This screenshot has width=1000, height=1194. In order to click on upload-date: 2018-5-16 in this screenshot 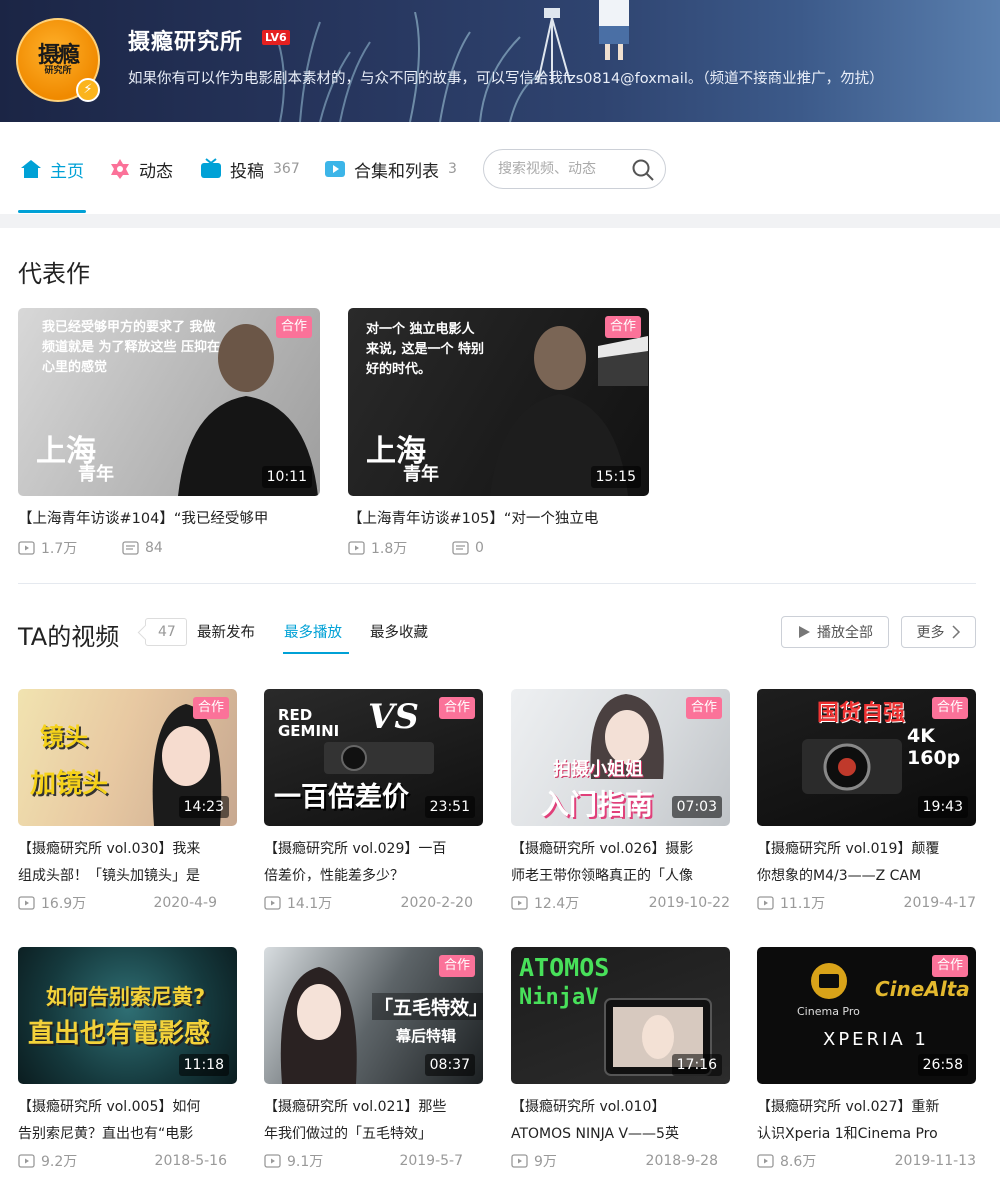, I will do `click(190, 1161)`.